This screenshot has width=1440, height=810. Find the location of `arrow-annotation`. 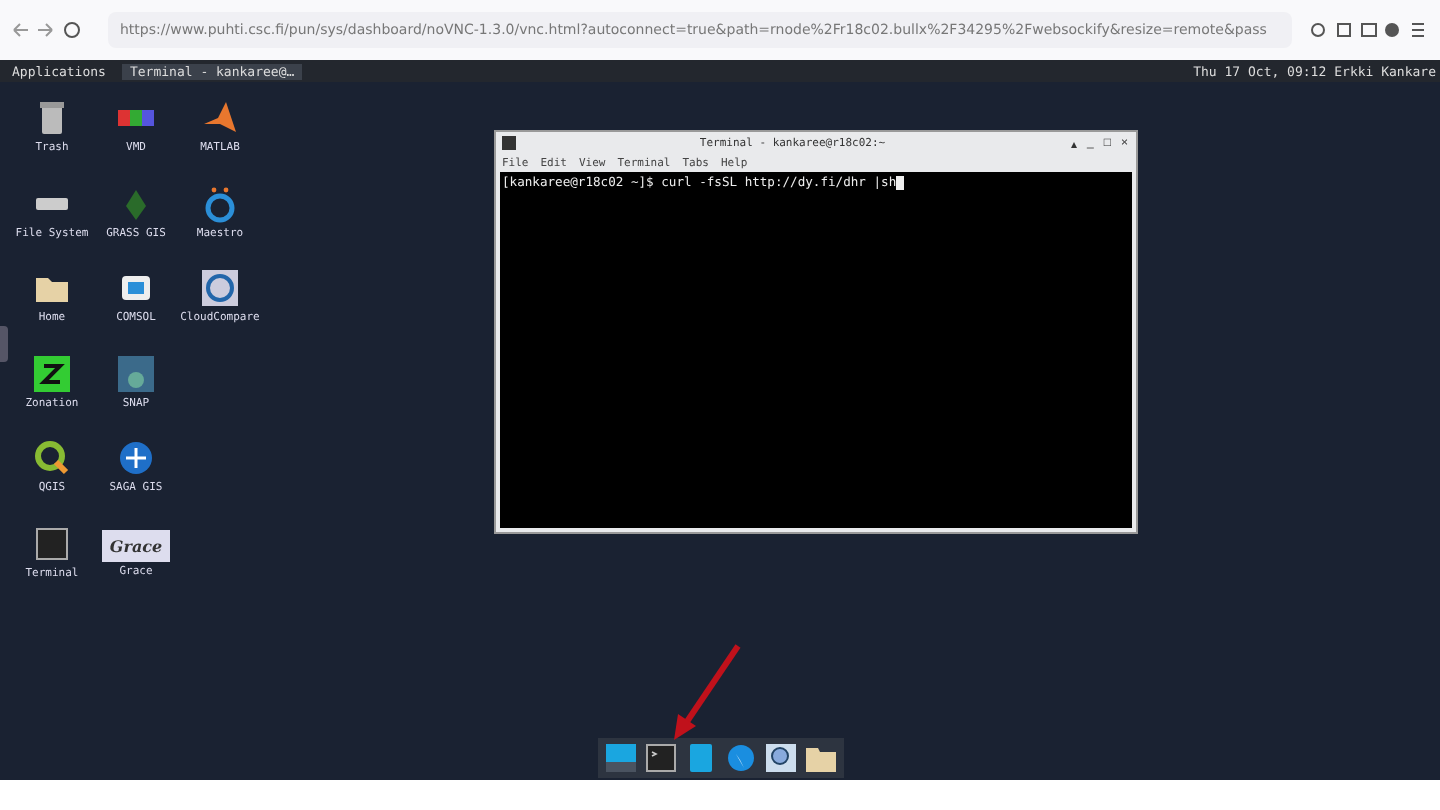

arrow-annotation is located at coordinates (708, 692).